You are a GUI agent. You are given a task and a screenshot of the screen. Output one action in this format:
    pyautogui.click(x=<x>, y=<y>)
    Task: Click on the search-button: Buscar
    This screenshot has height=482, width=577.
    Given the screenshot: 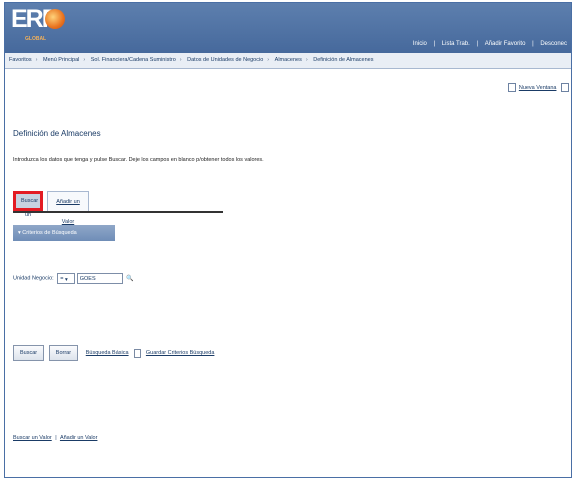 What is the action you would take?
    pyautogui.click(x=29, y=353)
    